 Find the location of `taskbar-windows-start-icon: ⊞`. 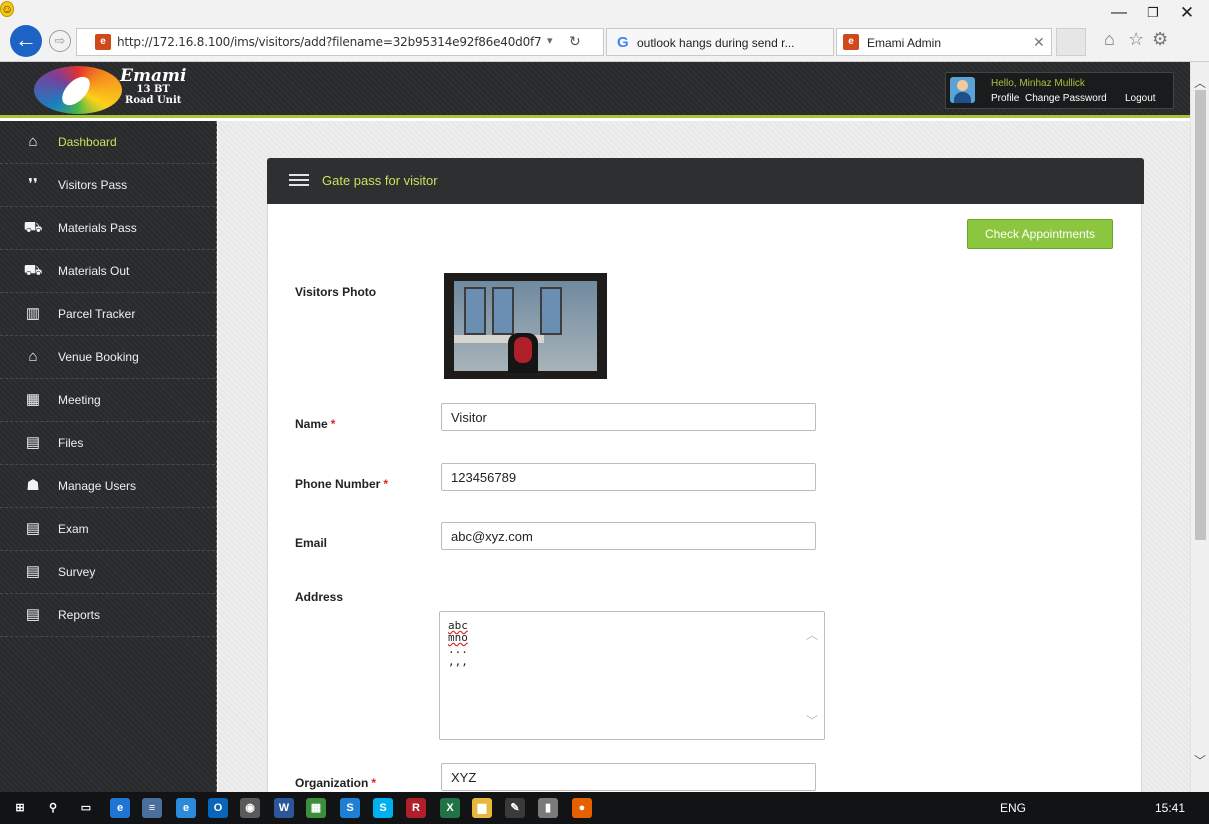

taskbar-windows-start-icon: ⊞ is located at coordinates (20, 808).